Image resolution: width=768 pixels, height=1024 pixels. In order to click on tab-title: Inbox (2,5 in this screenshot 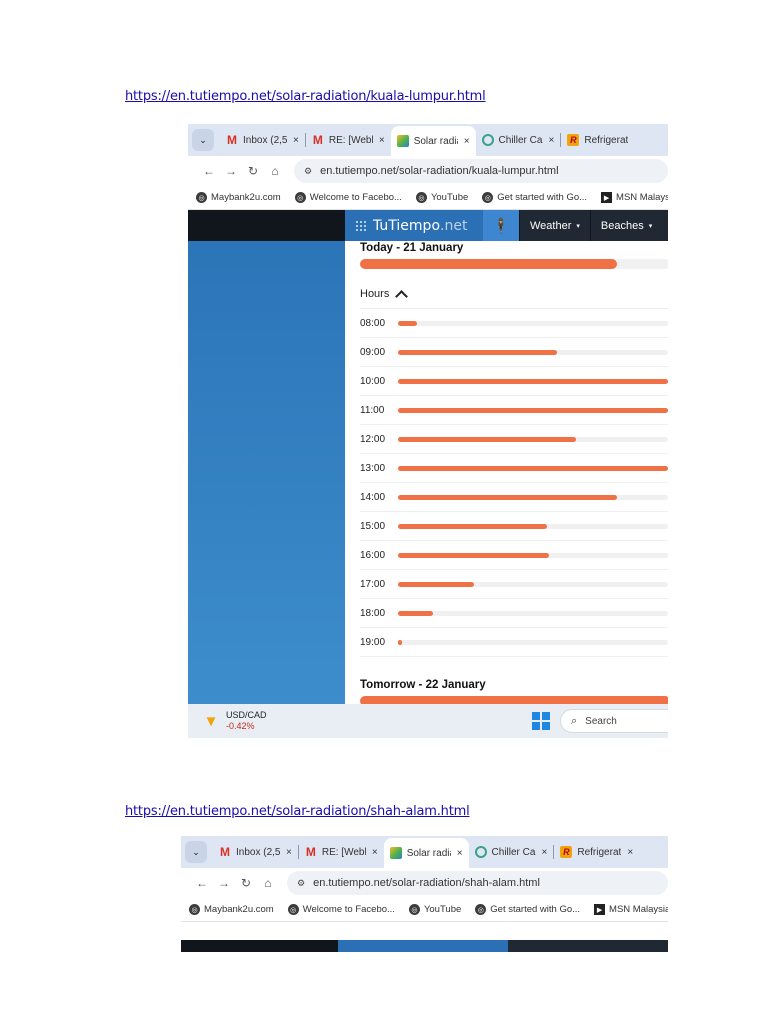, I will do `click(258, 852)`.